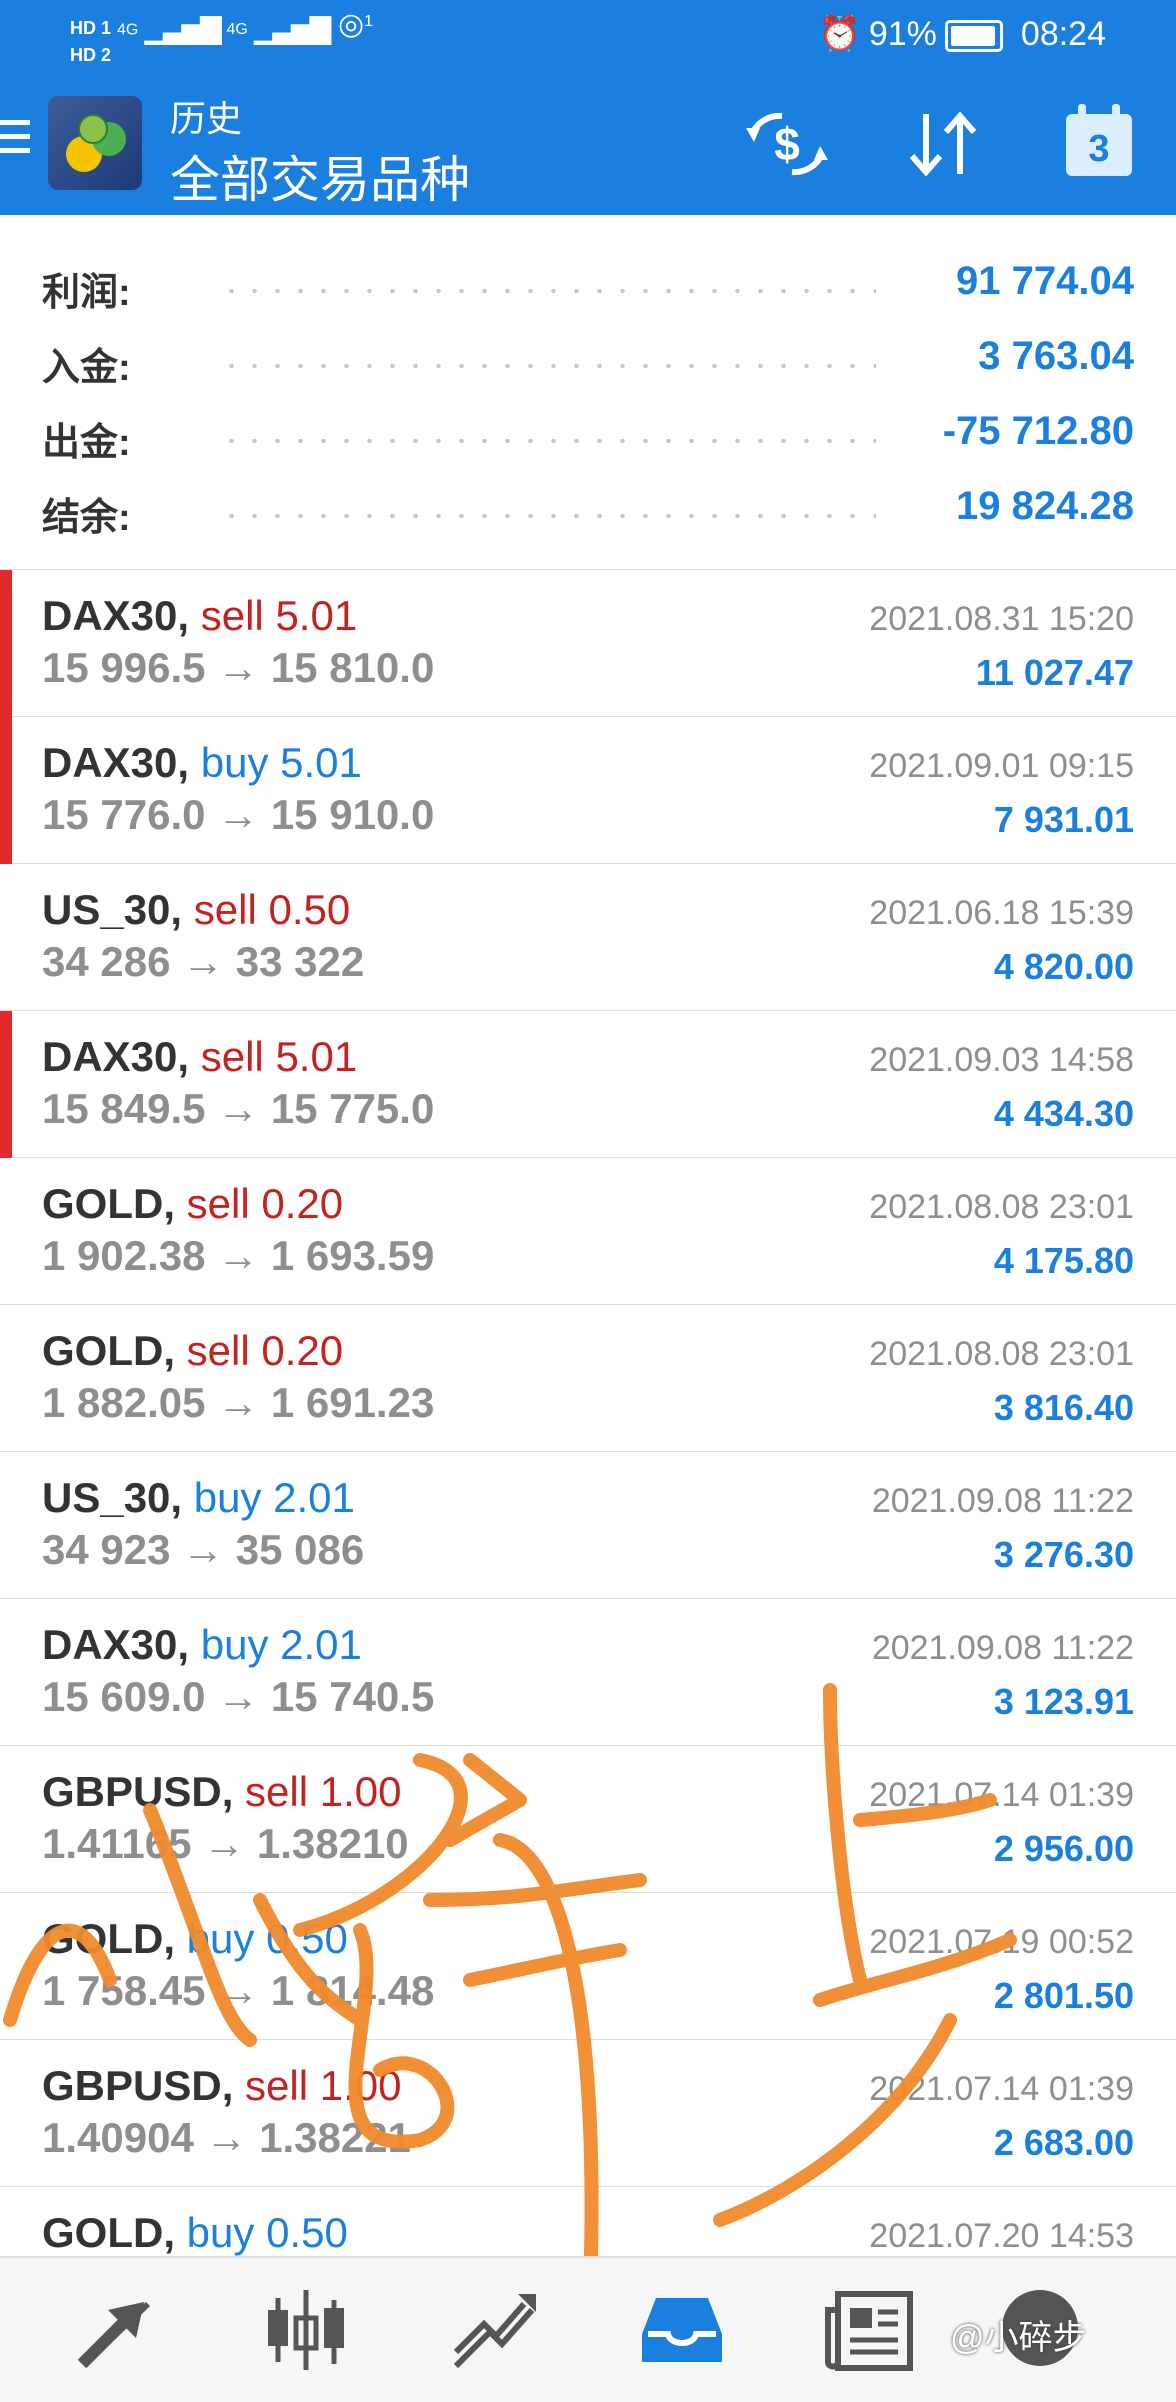 The image size is (1176, 2402). Describe the element at coordinates (203, 961) in the screenshot. I see `deal-prices: 34 286 → 33 322` at that location.